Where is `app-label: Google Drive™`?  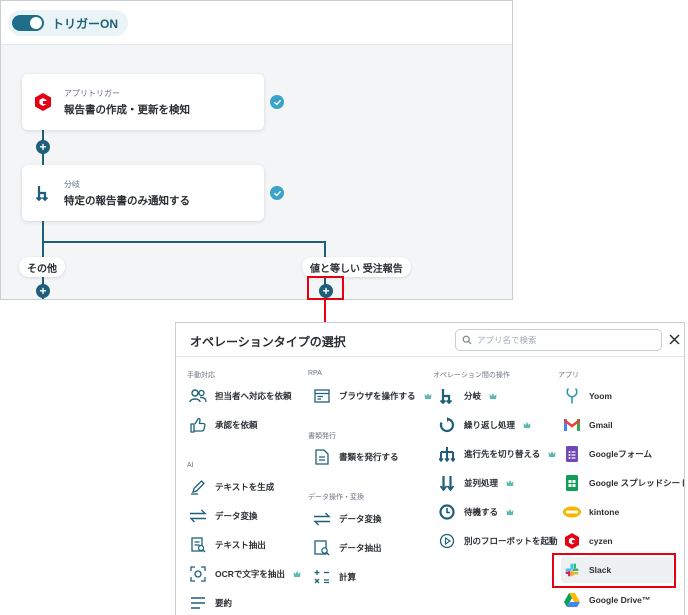 app-label: Google Drive™ is located at coordinates (620, 600).